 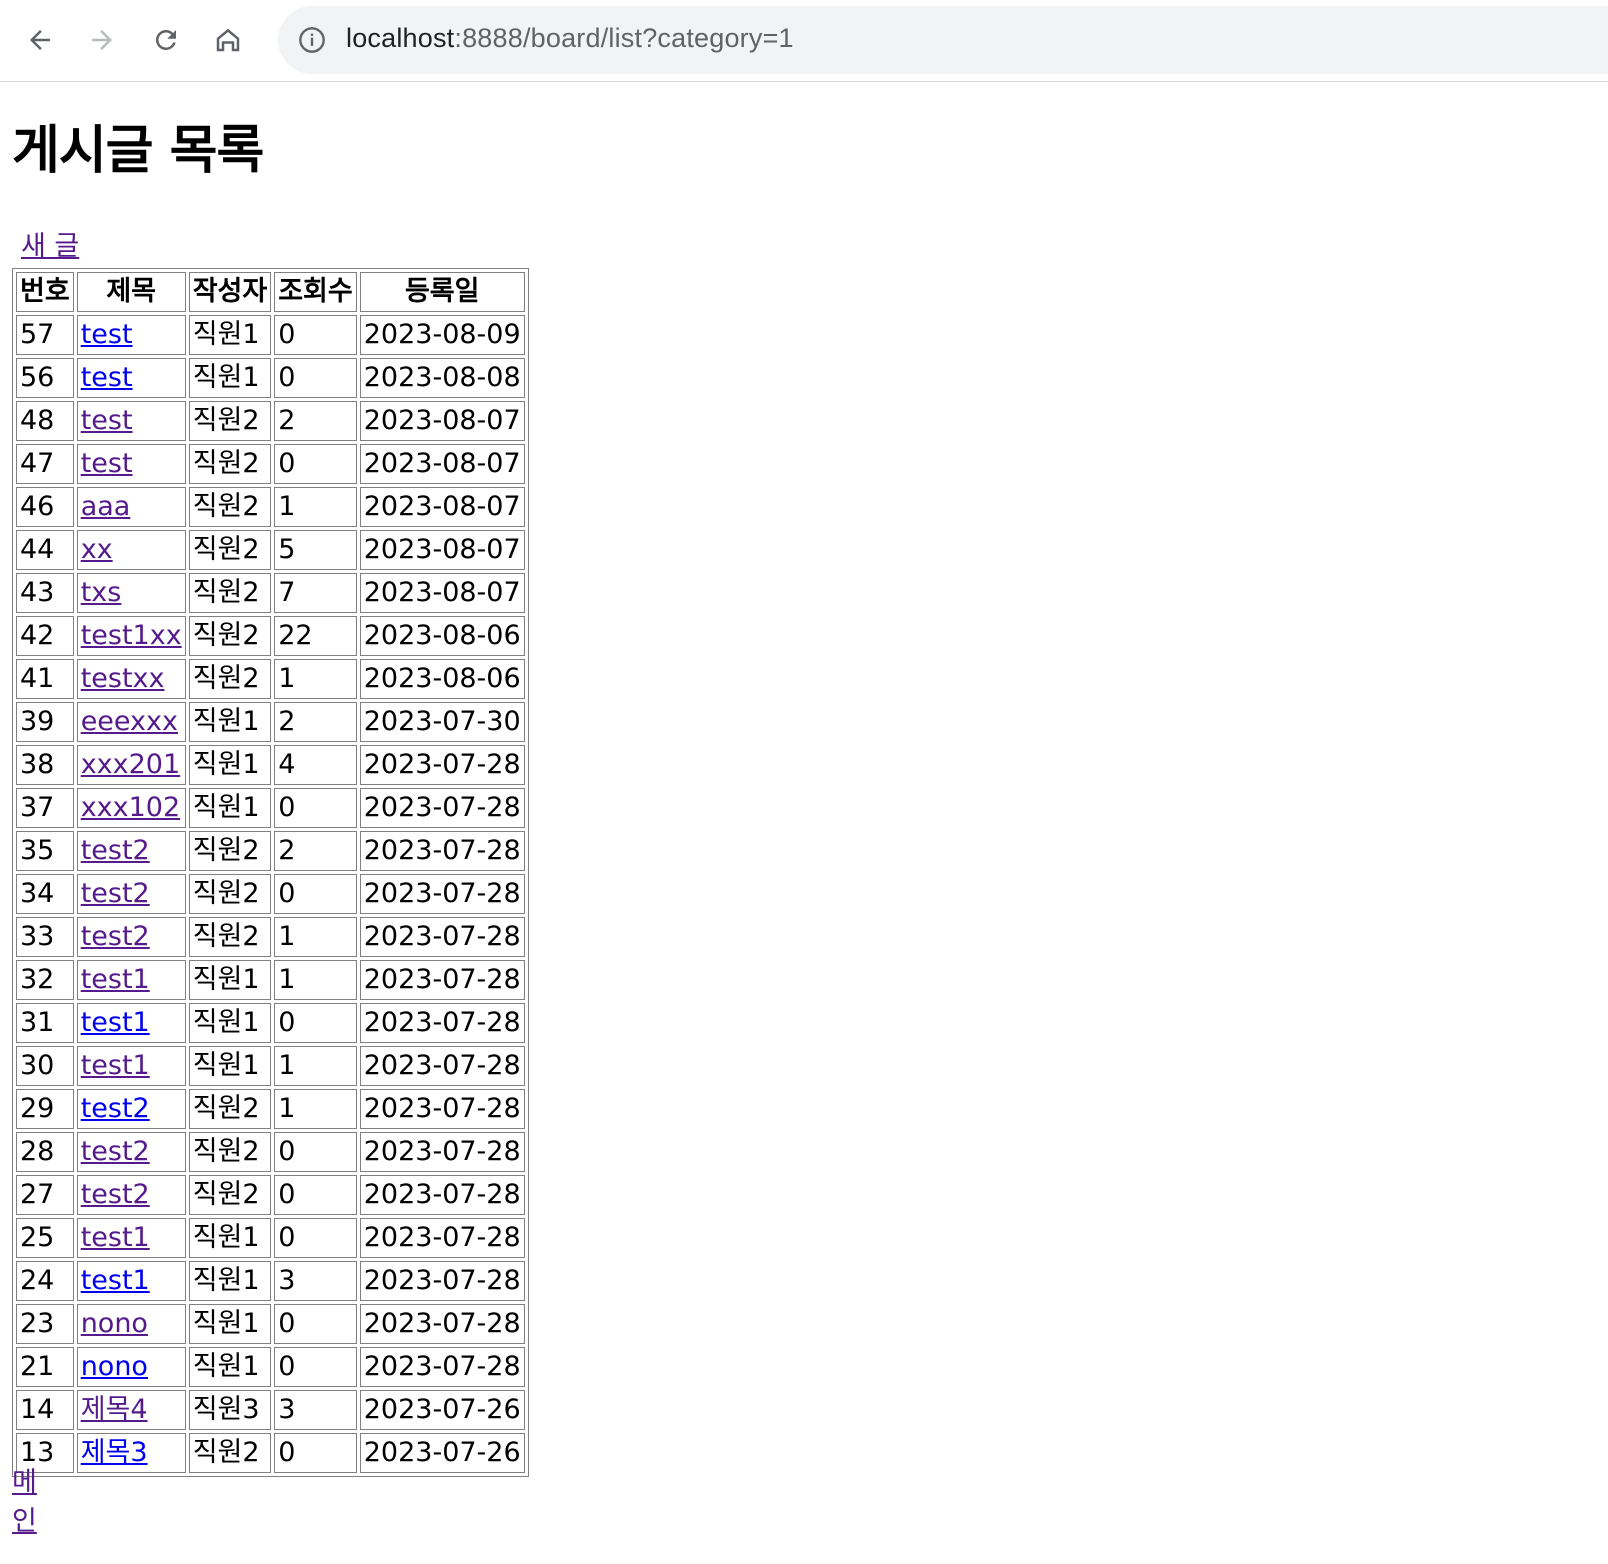 I want to click on reload-button, so click(x=166, y=40).